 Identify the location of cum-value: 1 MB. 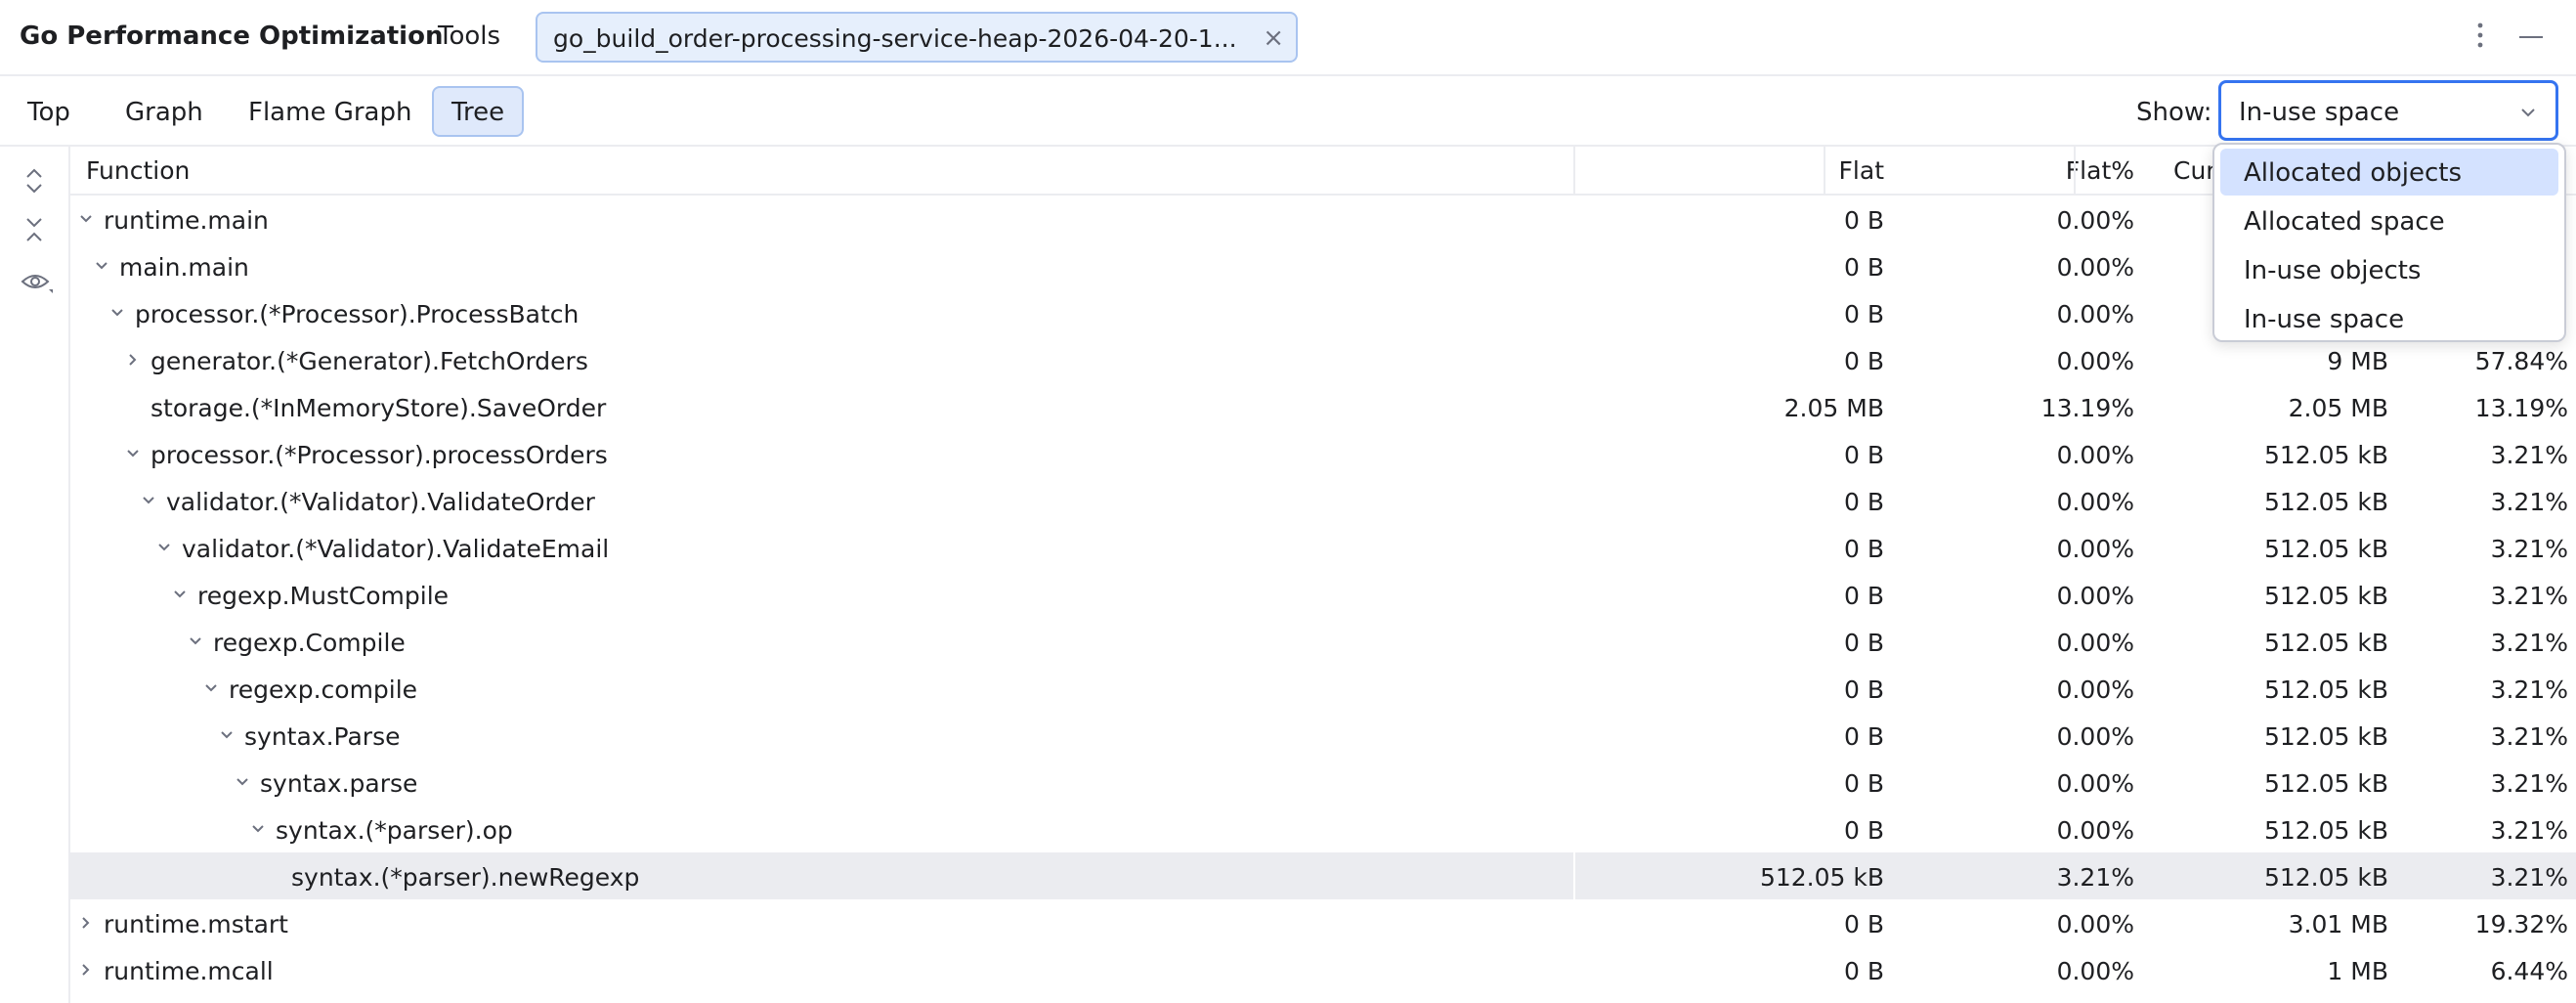
(2358, 971).